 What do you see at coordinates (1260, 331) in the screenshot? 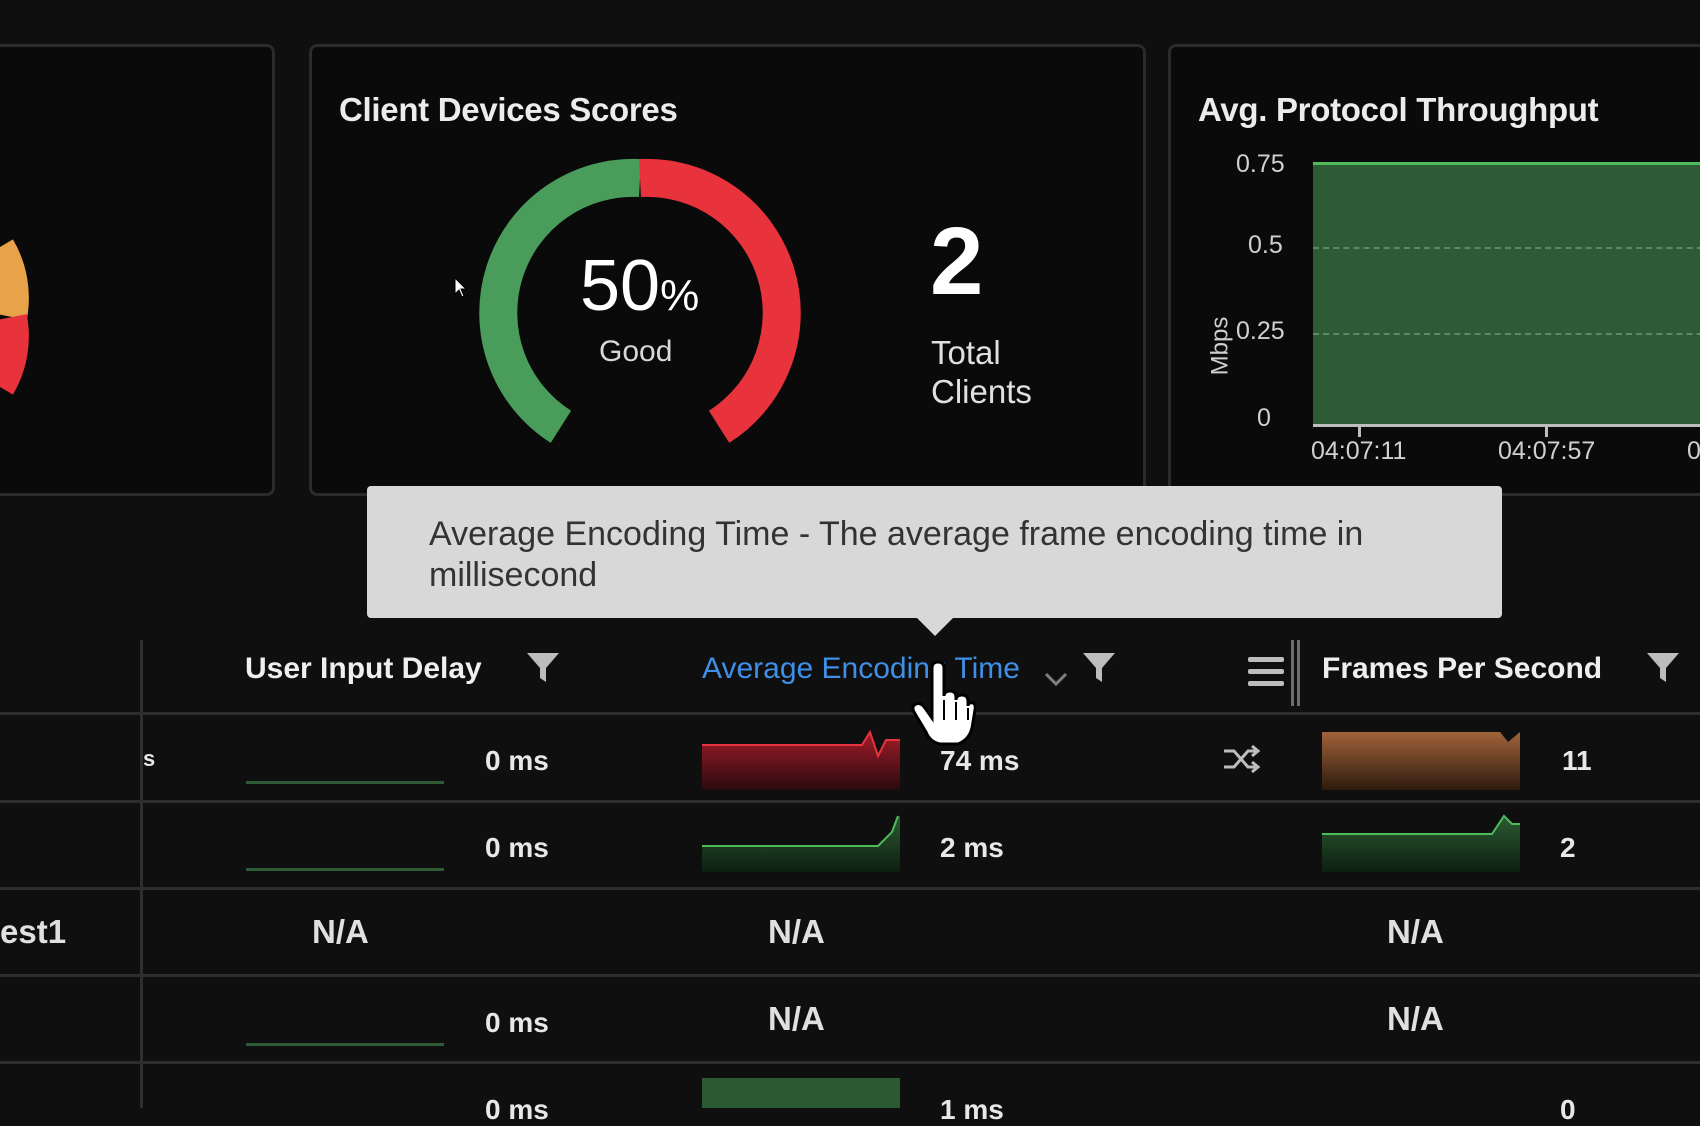
I see `y-tick: 0.25` at bounding box center [1260, 331].